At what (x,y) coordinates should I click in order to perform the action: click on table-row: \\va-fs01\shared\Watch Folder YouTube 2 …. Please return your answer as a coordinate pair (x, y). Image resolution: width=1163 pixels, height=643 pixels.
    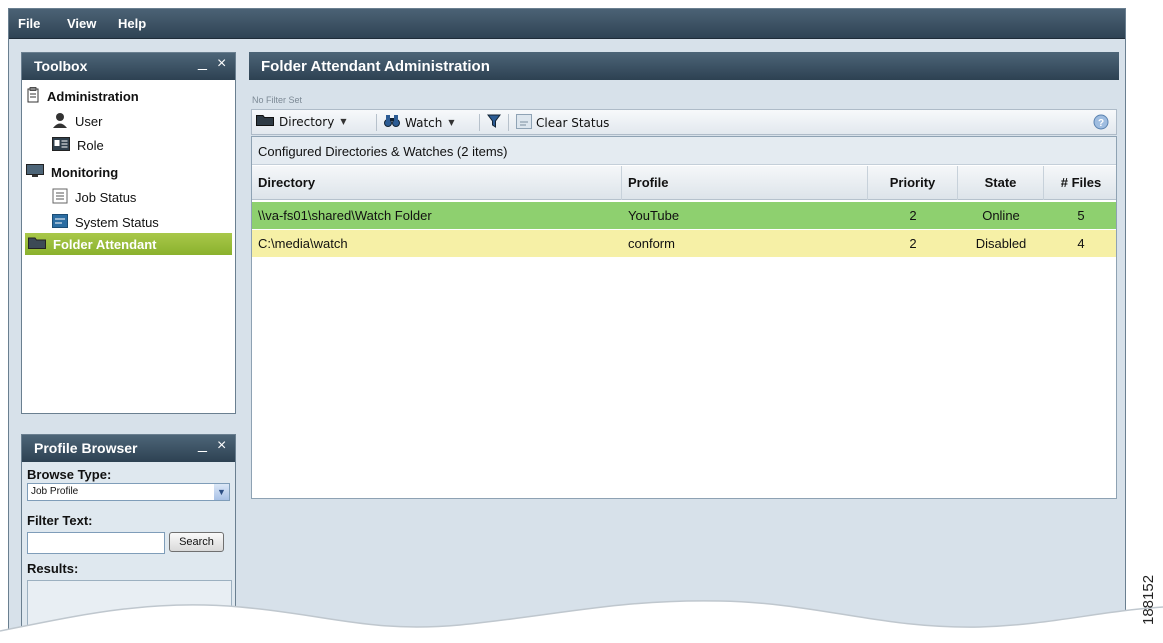
    Looking at the image, I should click on (684, 215).